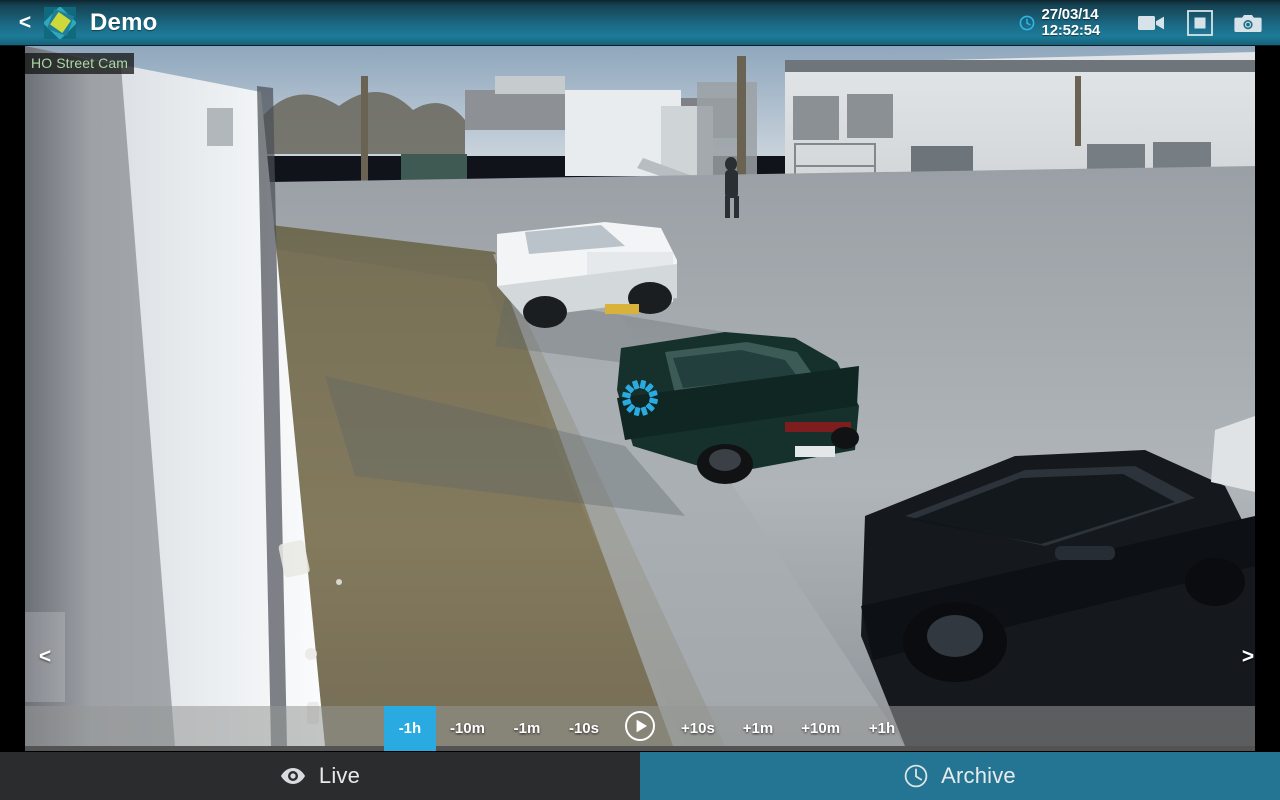  I want to click on tab-live-label: Live, so click(339, 775).